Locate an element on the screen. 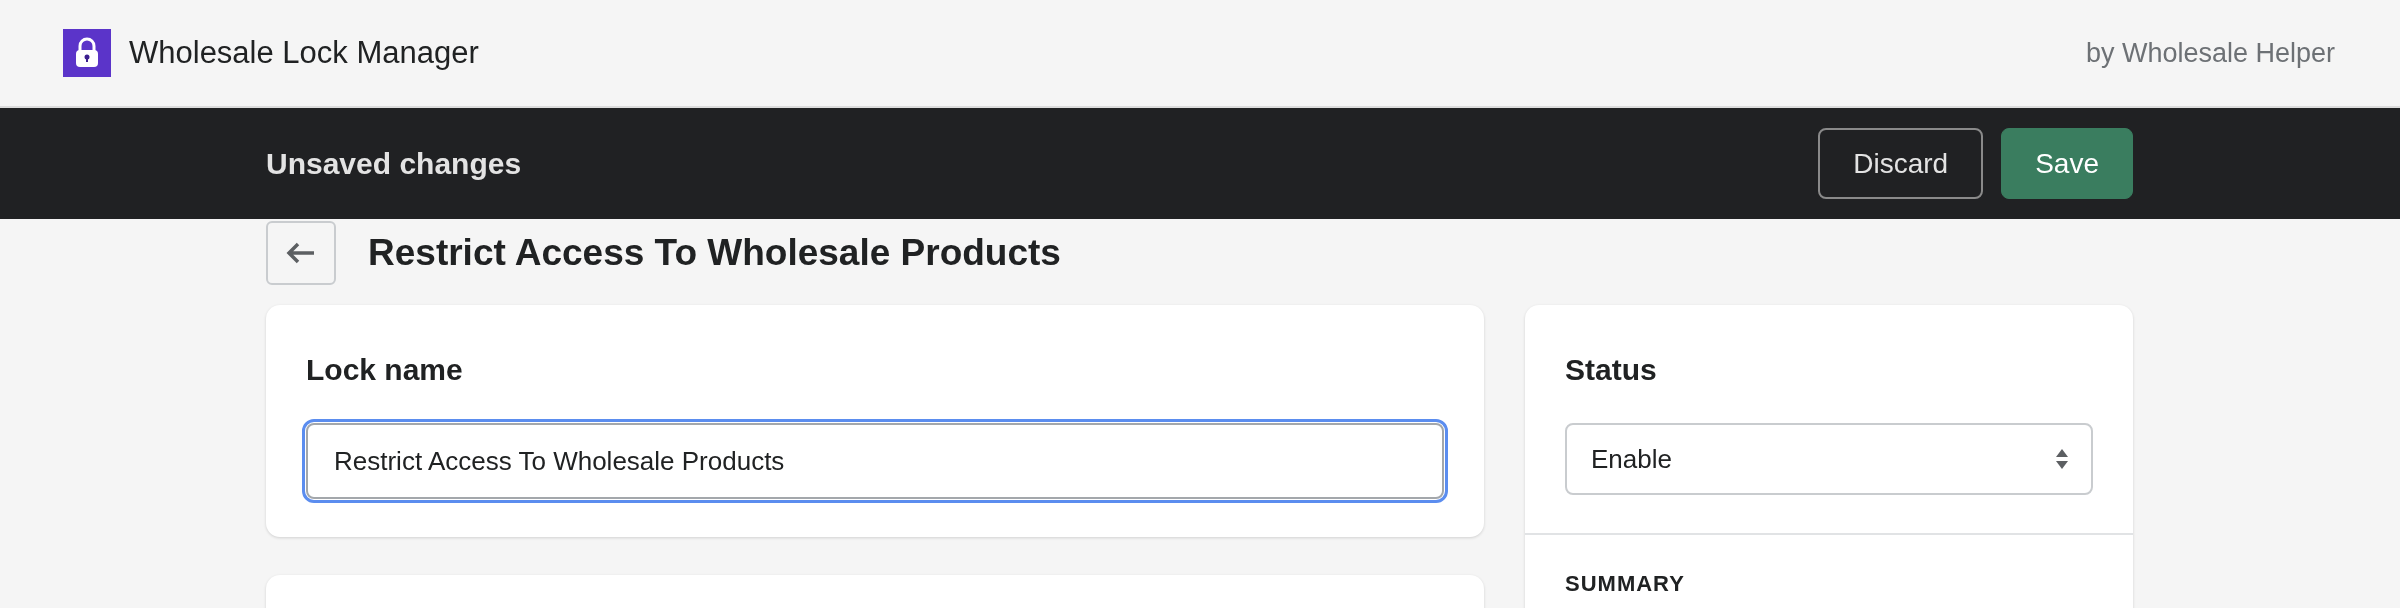 This screenshot has width=2400, height=608. card-heading: Status is located at coordinates (1611, 370).